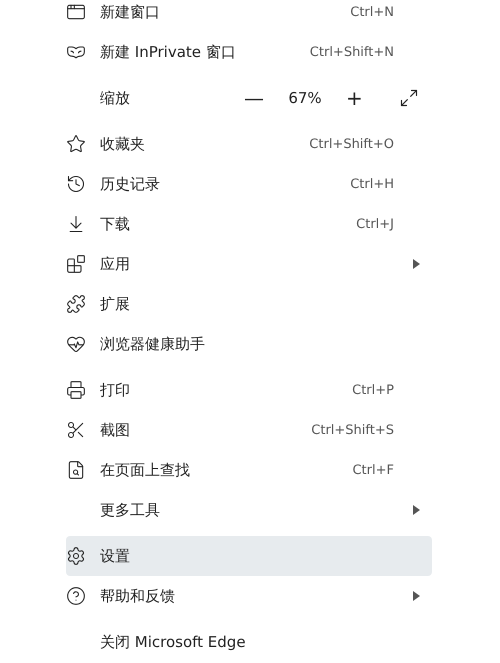  What do you see at coordinates (372, 390) in the screenshot?
I see `shortcut-text: Ctrl+P` at bounding box center [372, 390].